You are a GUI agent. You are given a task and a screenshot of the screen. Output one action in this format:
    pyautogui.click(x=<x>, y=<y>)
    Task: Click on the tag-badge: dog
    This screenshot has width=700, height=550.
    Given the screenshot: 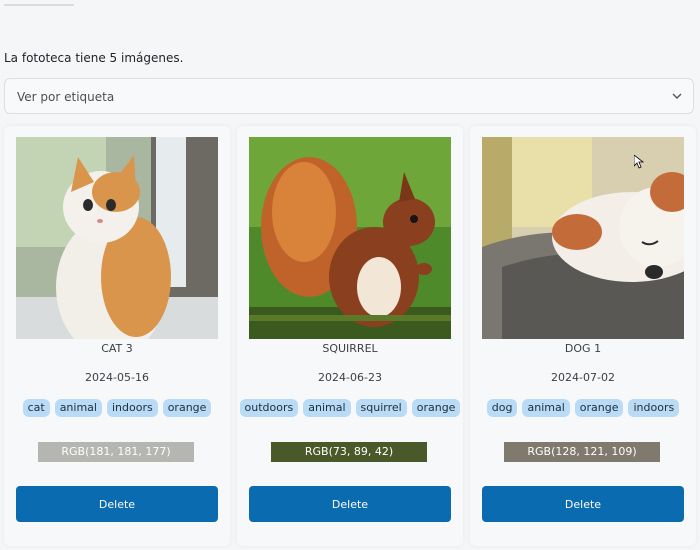 What is the action you would take?
    pyautogui.click(x=502, y=408)
    